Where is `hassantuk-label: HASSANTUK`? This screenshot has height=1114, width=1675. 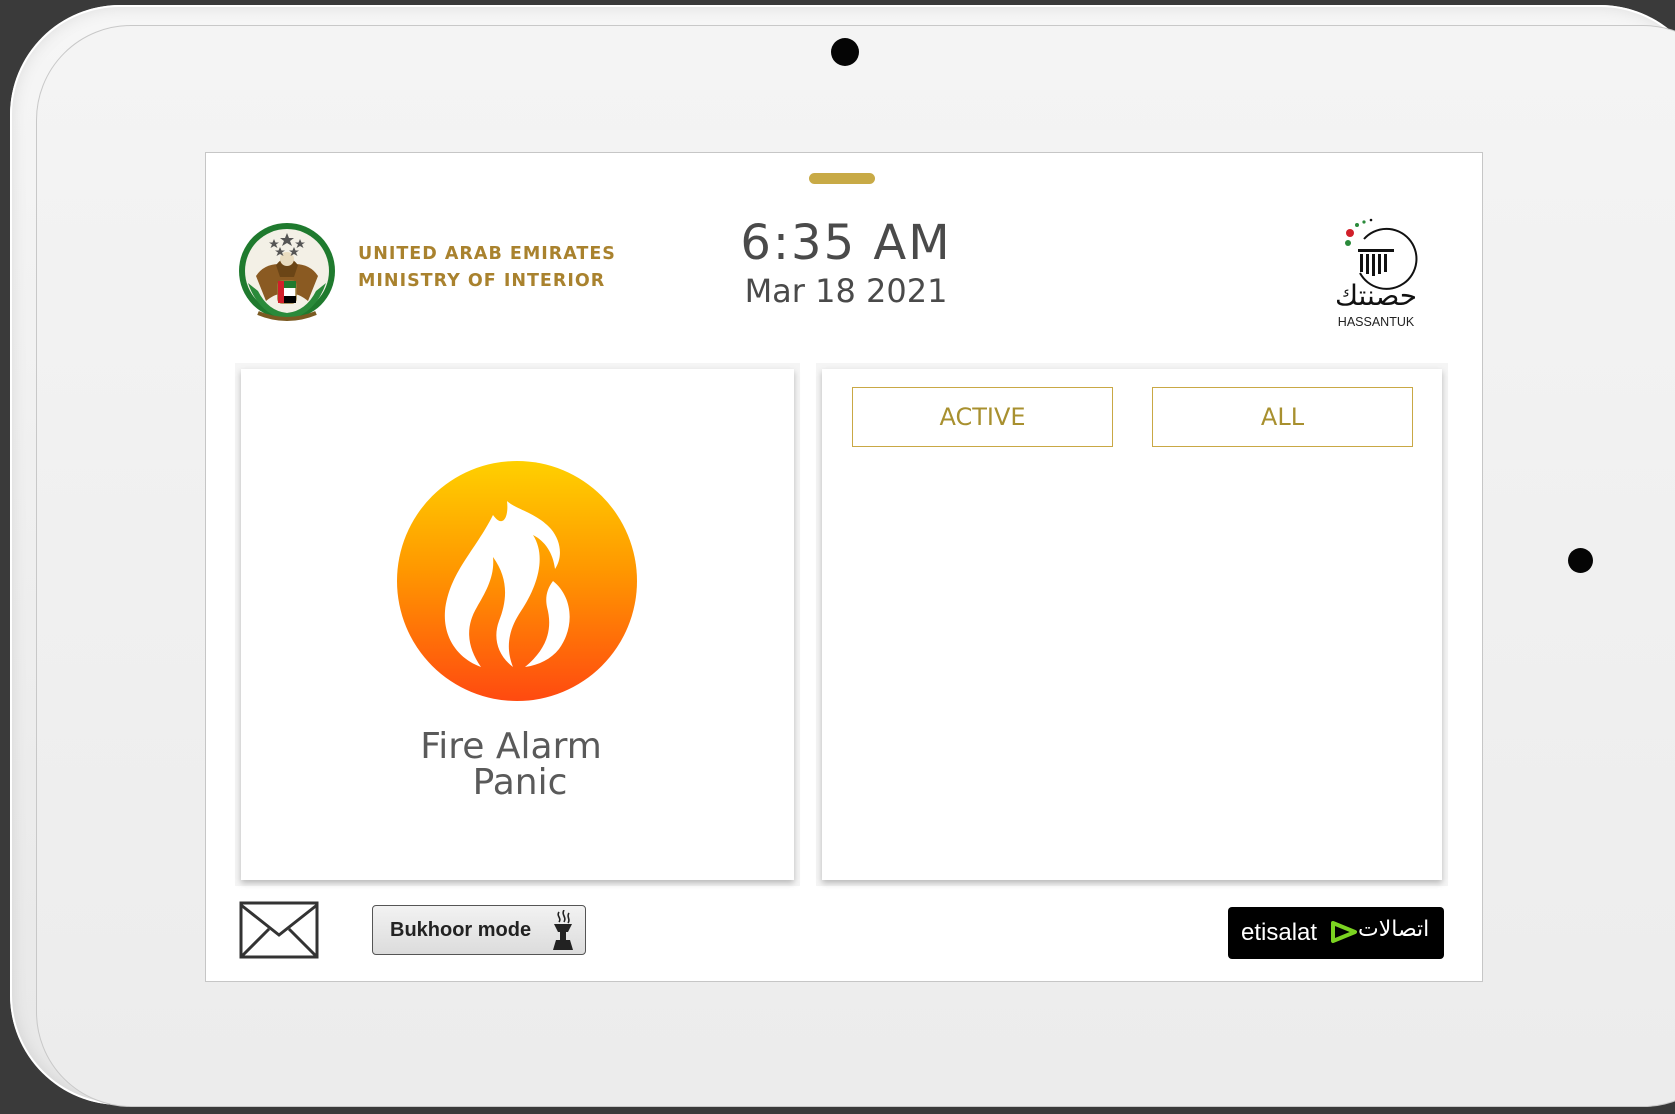 hassantuk-label: HASSANTUK is located at coordinates (1376, 322).